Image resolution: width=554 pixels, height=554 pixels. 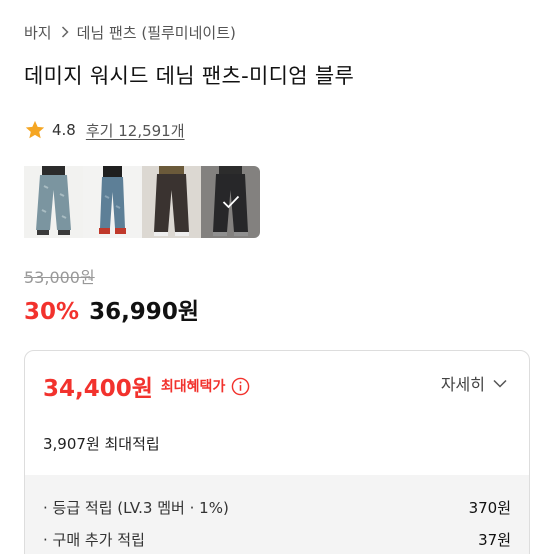 I want to click on breadcrumb: 바지 데님 팬츠 (필루미네이트), so click(x=130, y=32).